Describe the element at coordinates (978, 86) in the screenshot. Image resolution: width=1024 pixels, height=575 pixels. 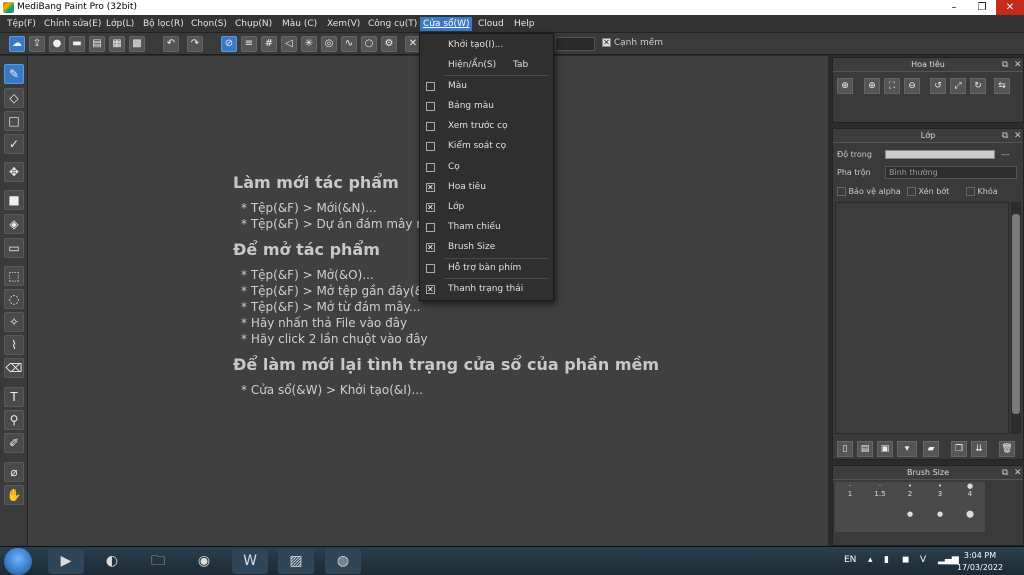
I see `rotate-right-icon: ↻` at that location.